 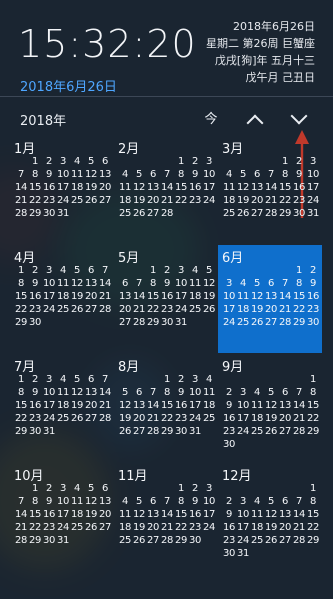 What do you see at coordinates (49, 270) in the screenshot?
I see `day-number: 3` at bounding box center [49, 270].